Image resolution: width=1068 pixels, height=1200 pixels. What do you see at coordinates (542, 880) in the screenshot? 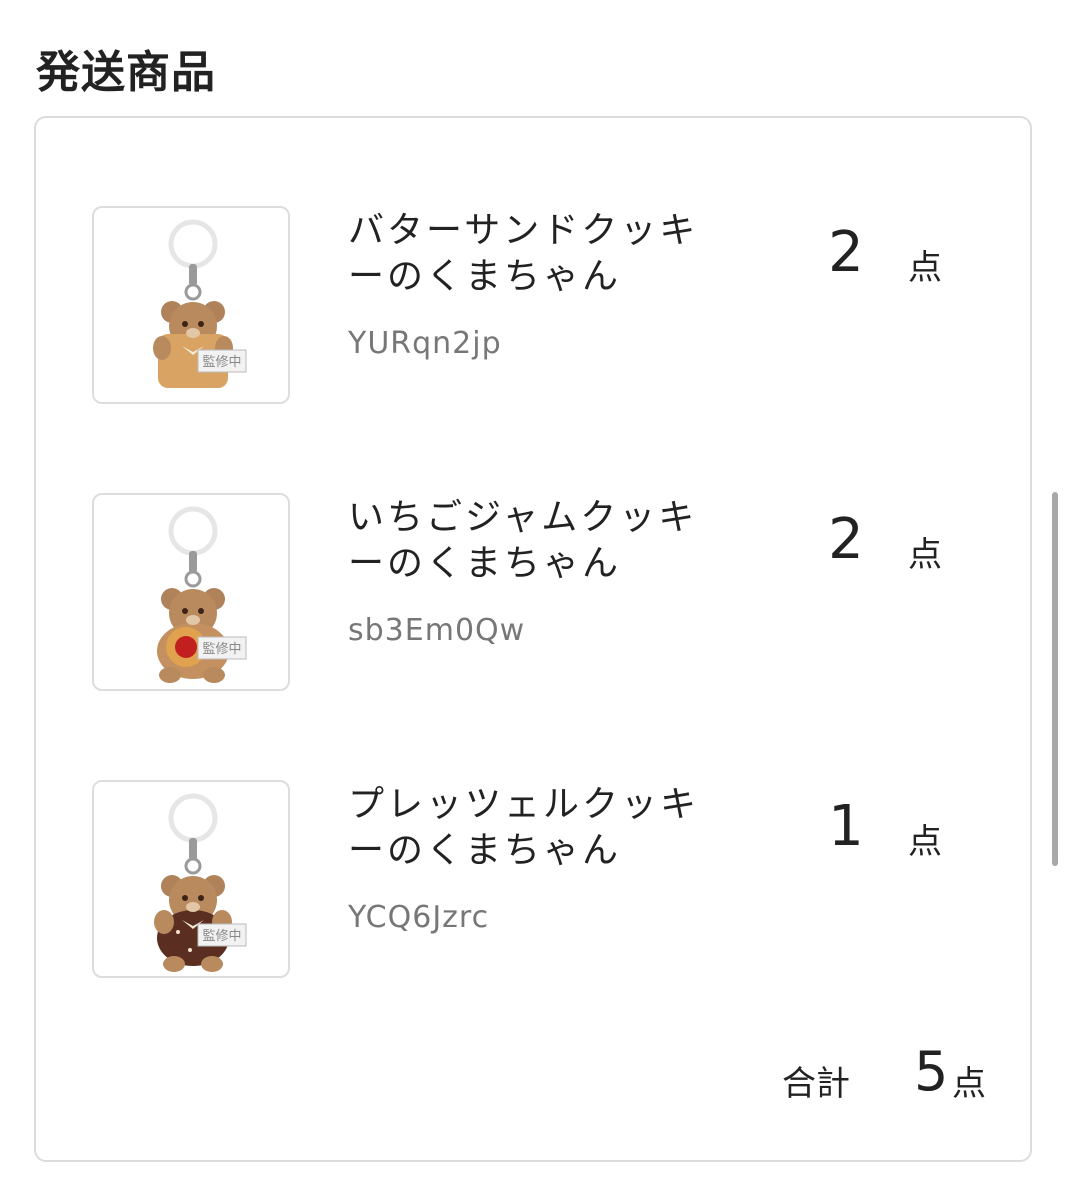
I see `list-item: 監修中 プレッツェルクッキーのくまちゃん YCQ6Jzrc 1 点` at bounding box center [542, 880].